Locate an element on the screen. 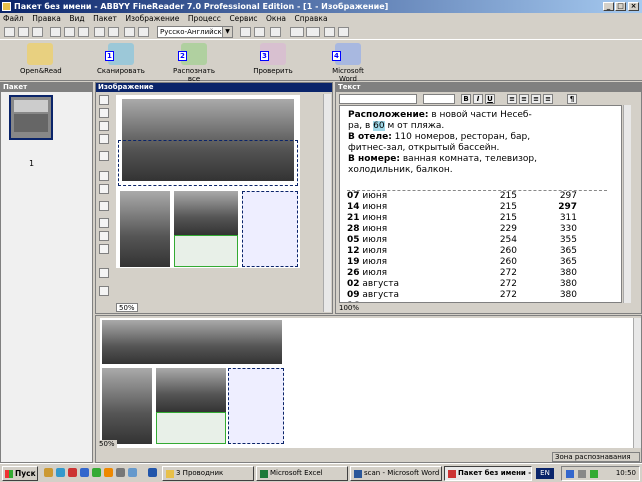  task-explorer: 3 Проводник is located at coordinates (208, 473).